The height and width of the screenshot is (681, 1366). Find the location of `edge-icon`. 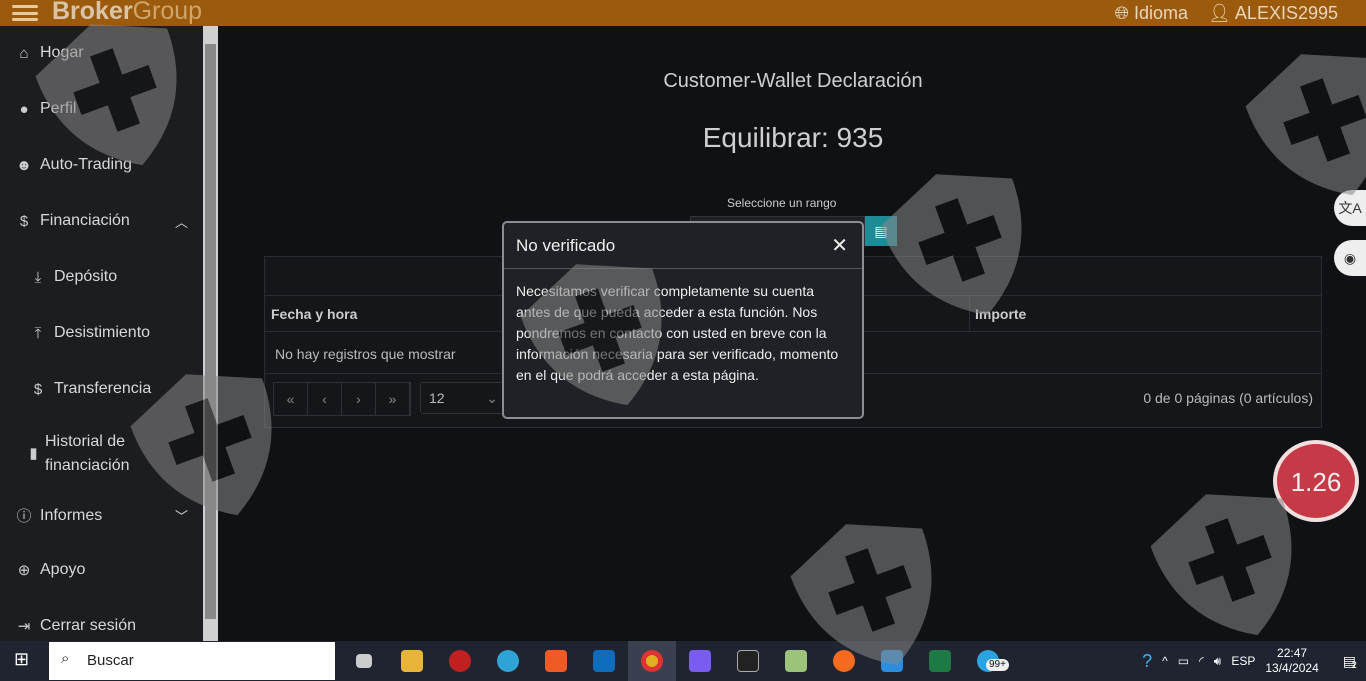

edge-icon is located at coordinates (508, 661).